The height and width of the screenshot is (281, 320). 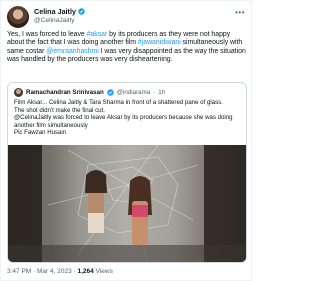 I want to click on tweet-header: Celina Jaitly @CelinaJaitly •••, so click(x=127, y=17).